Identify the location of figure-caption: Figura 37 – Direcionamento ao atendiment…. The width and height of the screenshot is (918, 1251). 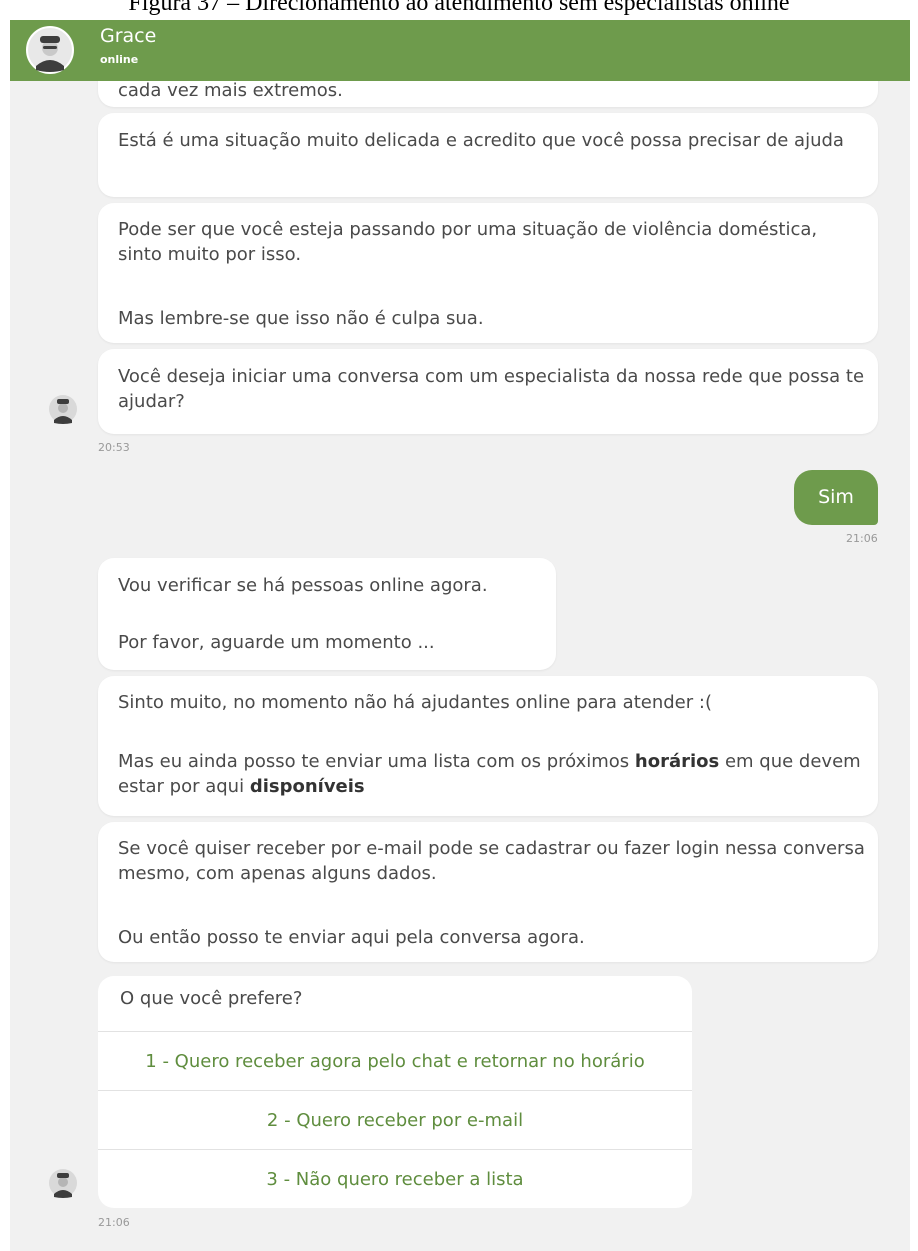
(459, 8).